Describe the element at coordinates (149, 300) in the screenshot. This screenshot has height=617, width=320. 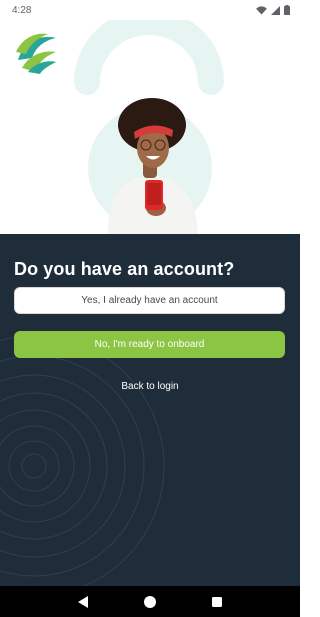
I see `existing-account-button: Yes, I already have an account` at that location.